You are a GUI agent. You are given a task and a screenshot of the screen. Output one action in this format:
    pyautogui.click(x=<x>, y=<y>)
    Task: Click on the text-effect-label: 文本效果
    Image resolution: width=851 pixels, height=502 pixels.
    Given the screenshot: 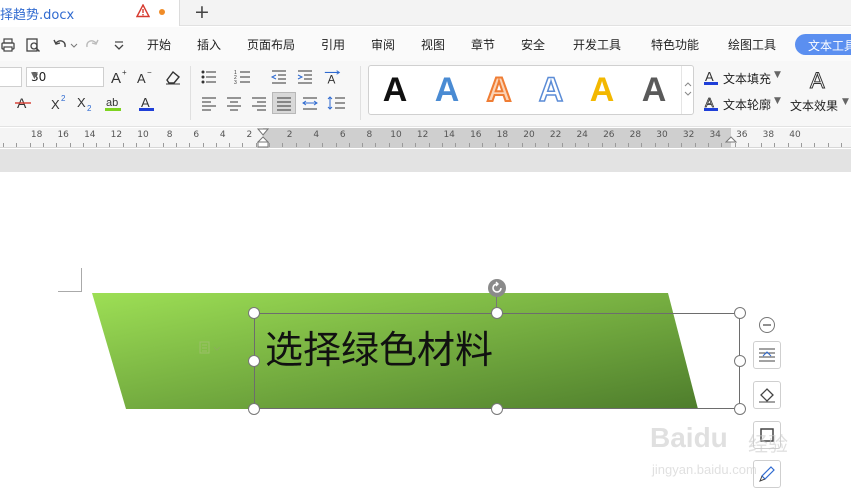 What is the action you would take?
    pyautogui.click(x=814, y=105)
    